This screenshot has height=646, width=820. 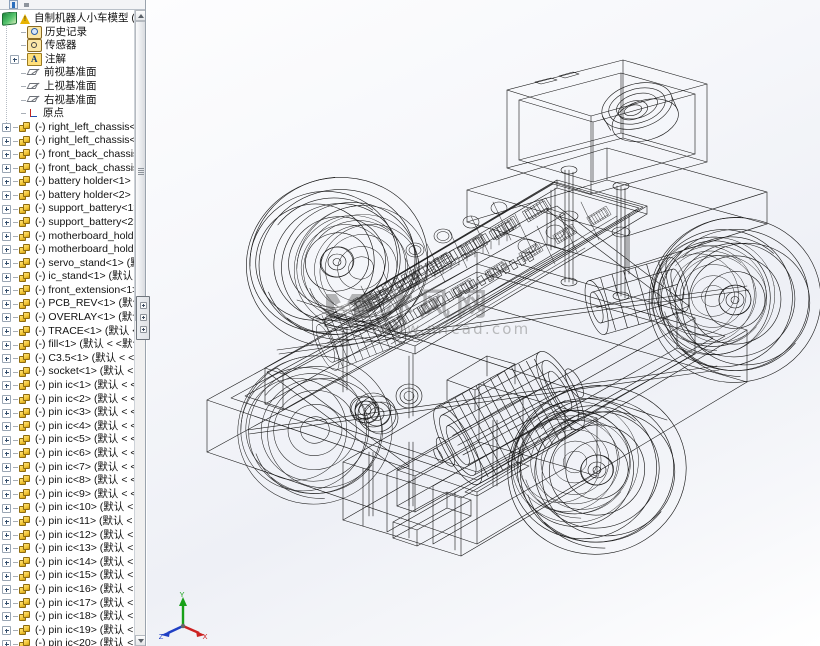 What do you see at coordinates (72, 641) in the screenshot?
I see `tree-item: (-) pin ic<20> (默认 < <` at bounding box center [72, 641].